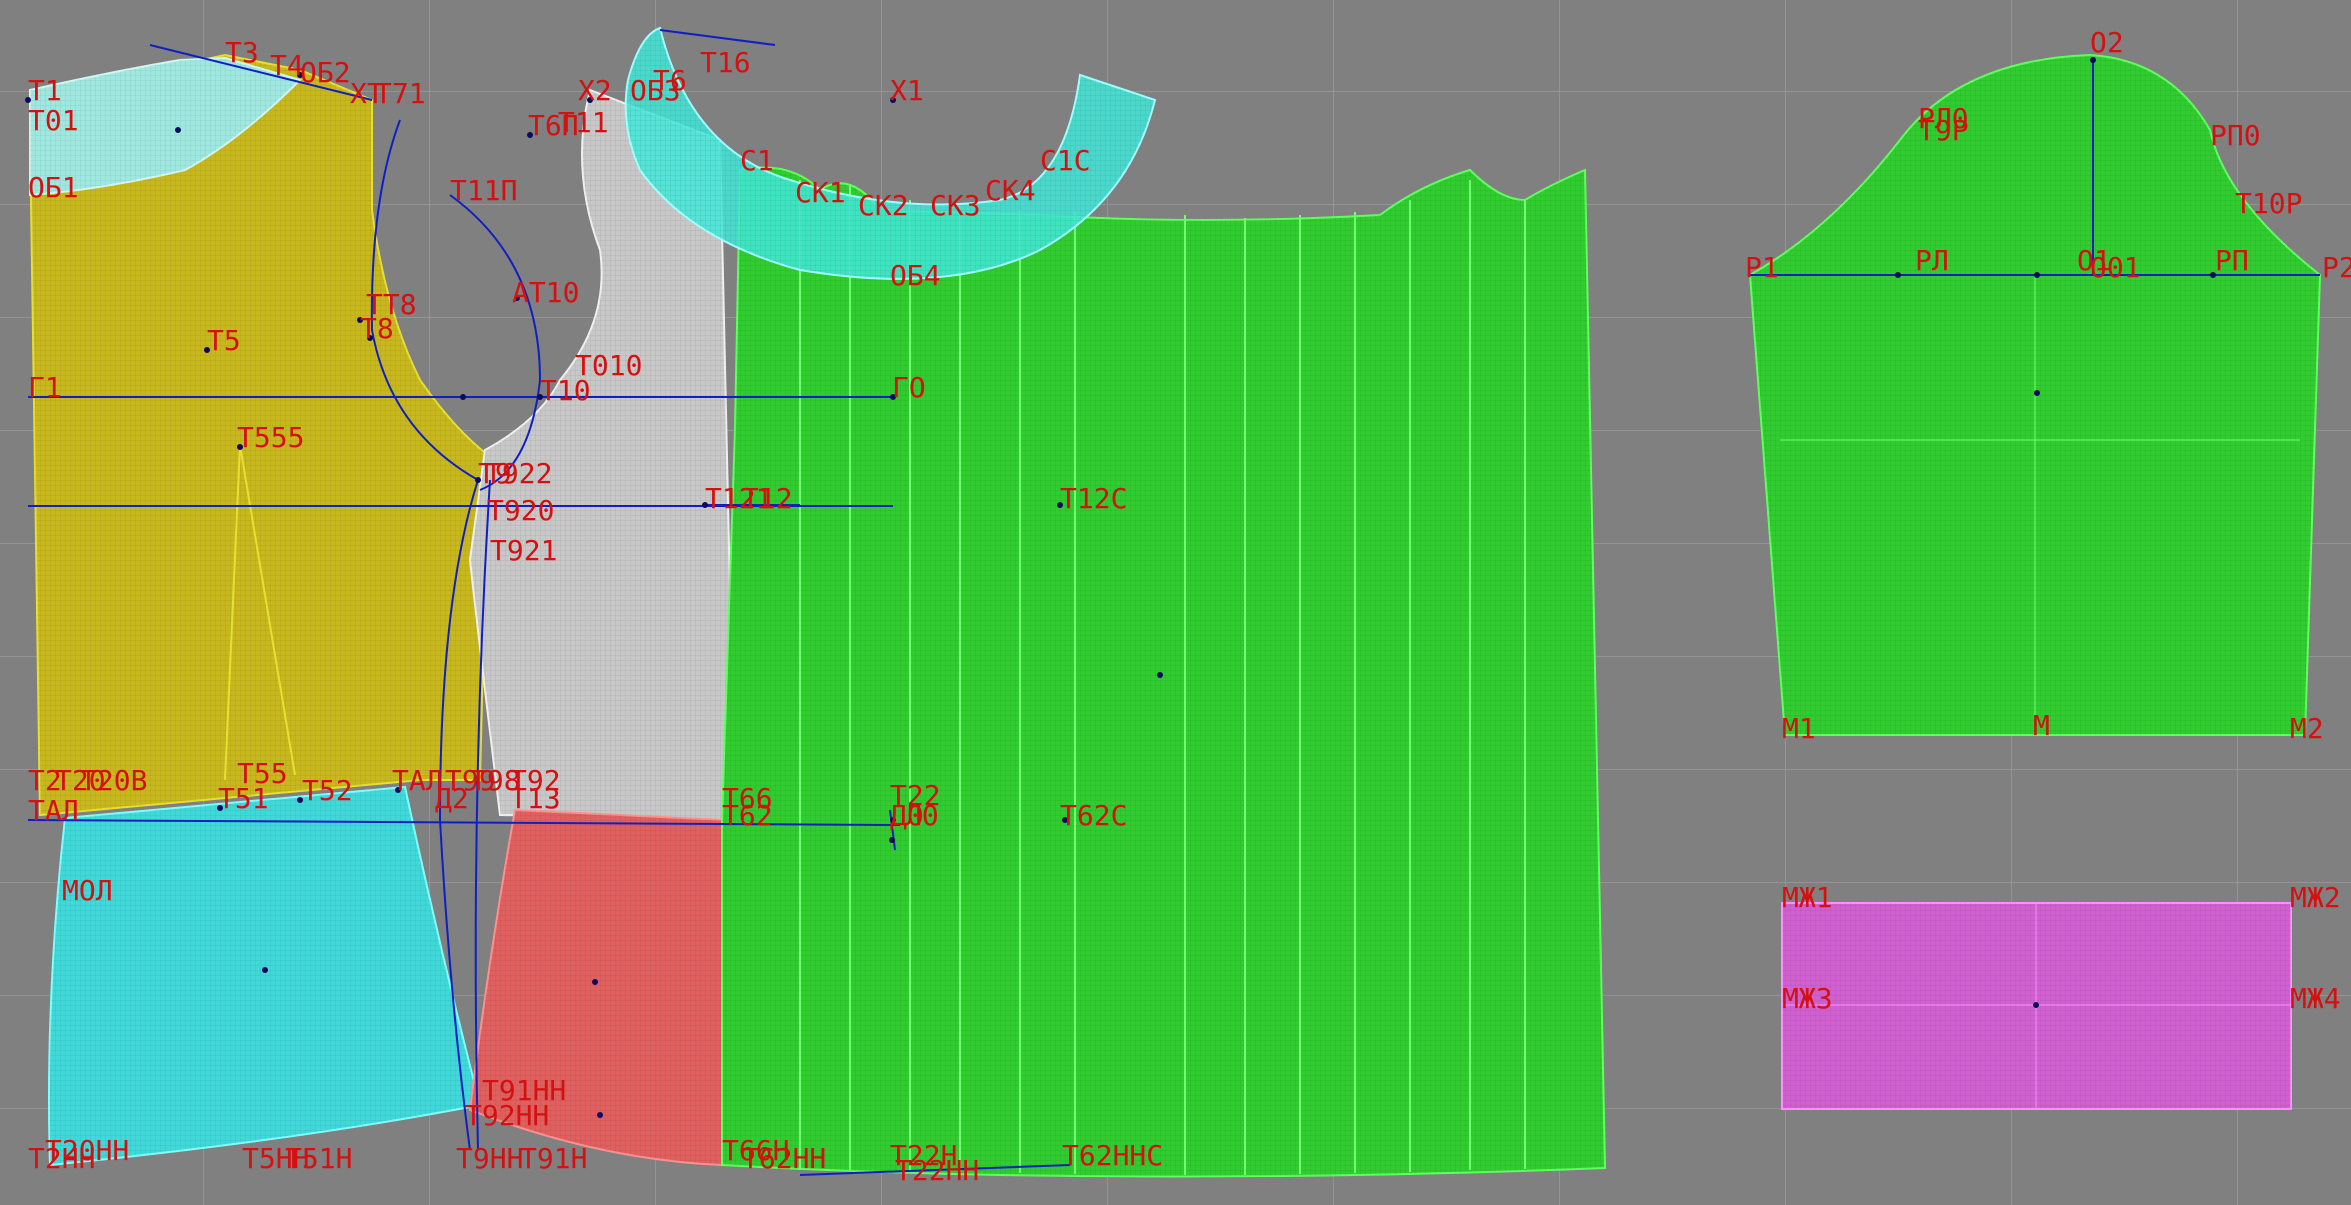 The width and height of the screenshot is (2351, 1205). Describe the element at coordinates (535, 780) in the screenshot. I see `label-t92: T92` at that location.